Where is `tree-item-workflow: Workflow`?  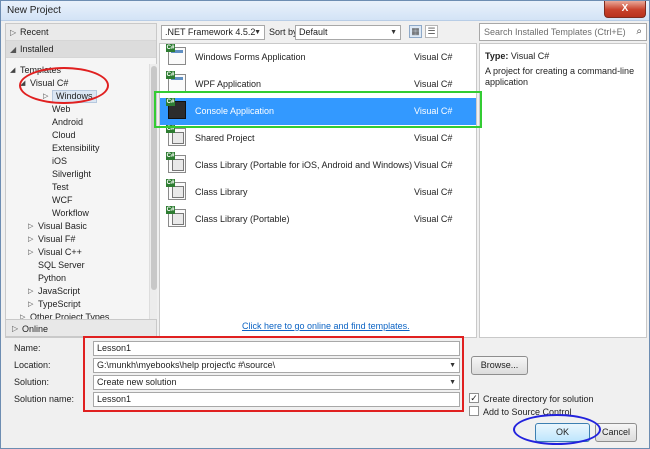 tree-item-workflow: Workflow is located at coordinates (70, 213).